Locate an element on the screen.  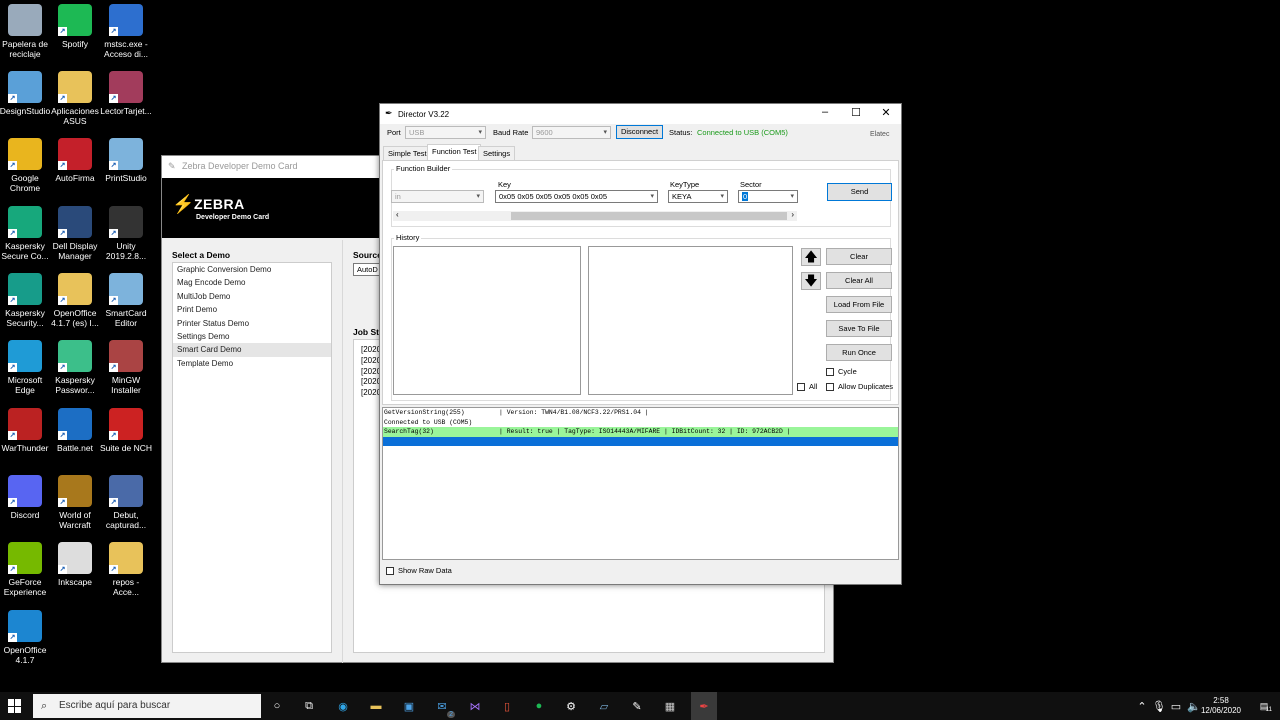
tab-function-test: Function Test is located at coordinates (454, 152).